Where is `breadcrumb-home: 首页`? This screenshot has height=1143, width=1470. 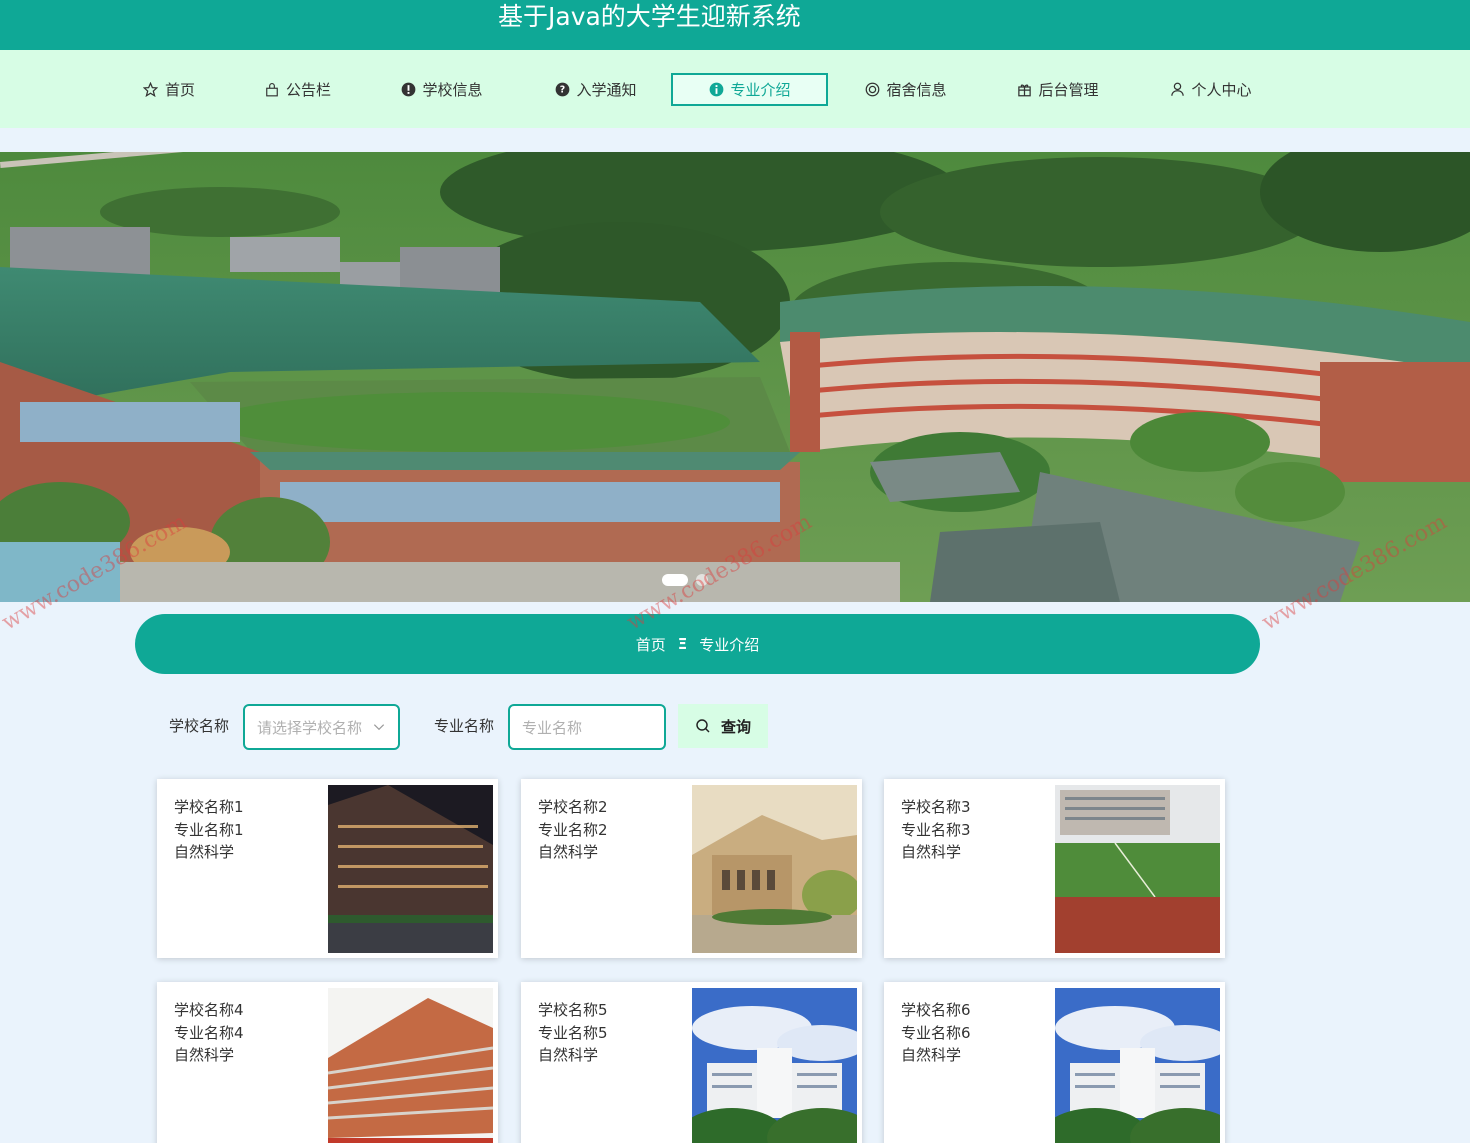 breadcrumb-home: 首页 is located at coordinates (651, 644).